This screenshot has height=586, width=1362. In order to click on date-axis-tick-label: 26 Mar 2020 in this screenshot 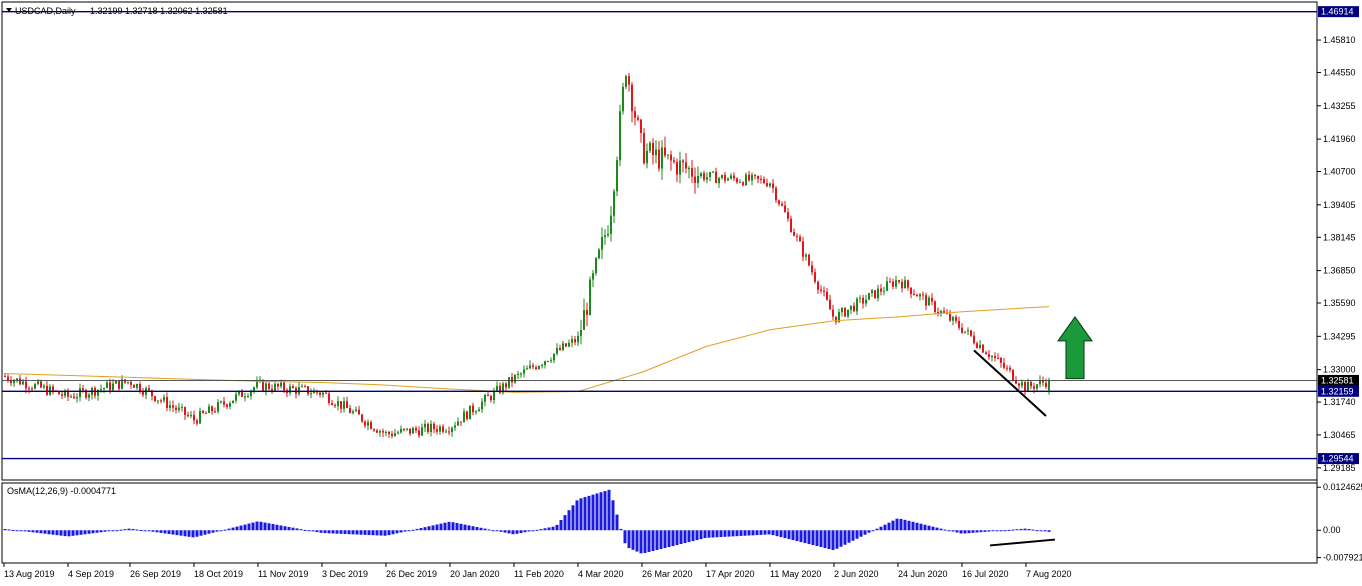, I will do `click(667, 574)`.